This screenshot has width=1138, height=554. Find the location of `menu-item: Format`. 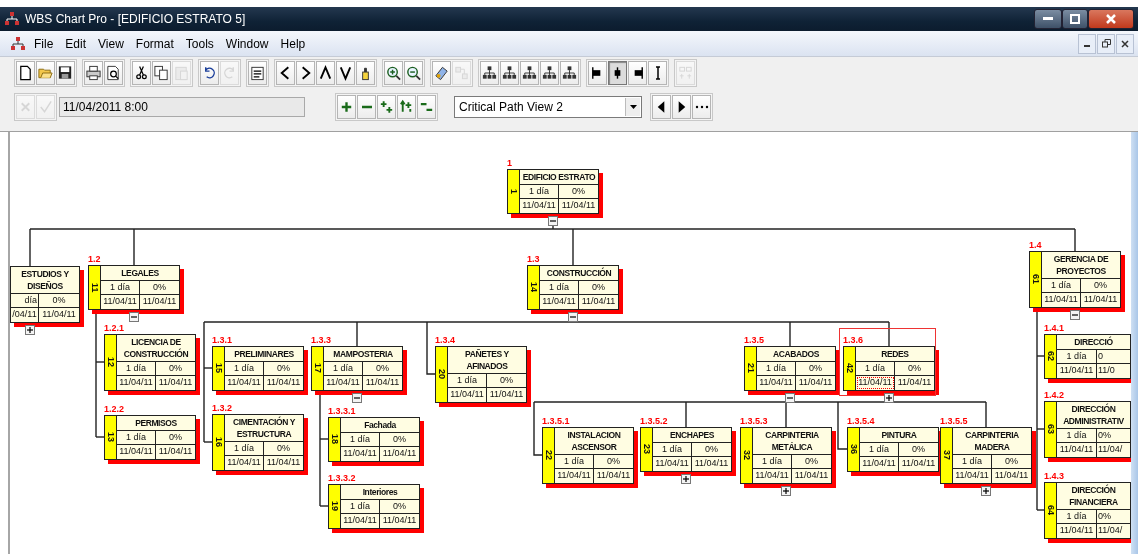

menu-item: Format is located at coordinates (154, 43).